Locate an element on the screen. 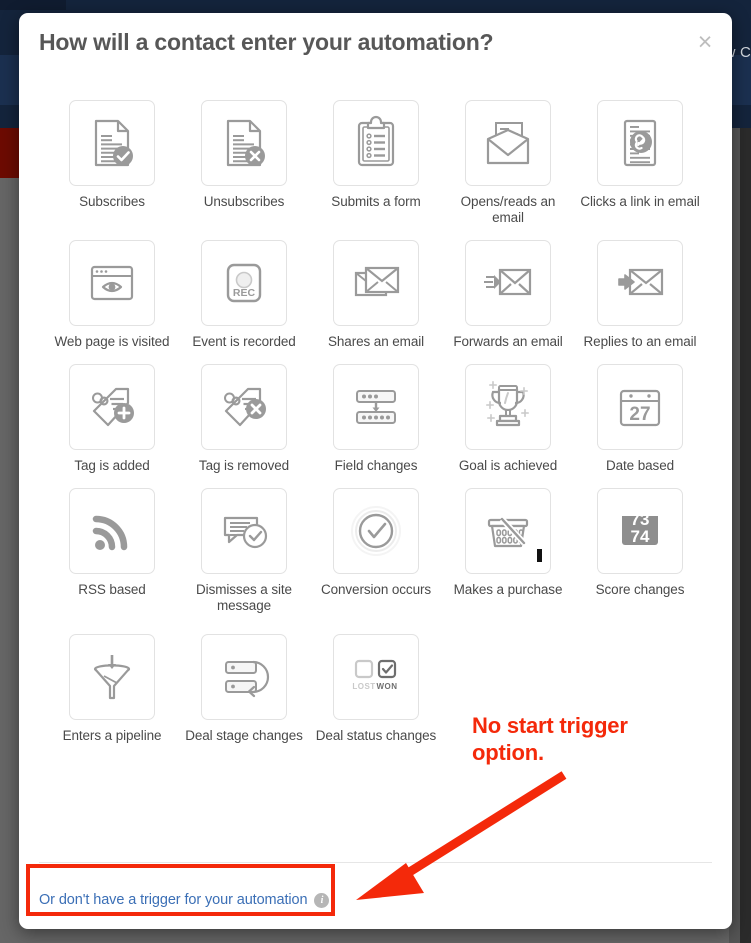 This screenshot has width=751, height=943. trigger-option-deal-status-changes: LOST WON Deal status changes is located at coordinates (376, 689).